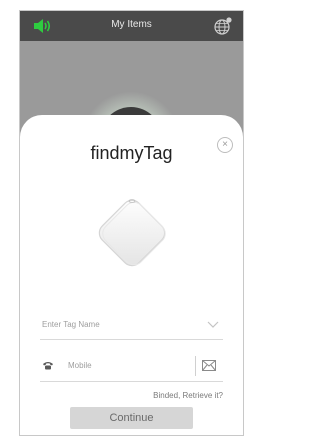 This screenshot has width=320, height=438. I want to click on brand-title: findmyTag, so click(131, 153).